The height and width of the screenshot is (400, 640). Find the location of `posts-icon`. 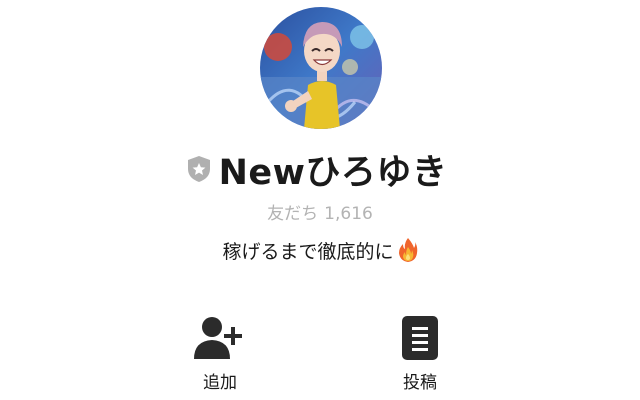

posts-icon is located at coordinates (420, 338).